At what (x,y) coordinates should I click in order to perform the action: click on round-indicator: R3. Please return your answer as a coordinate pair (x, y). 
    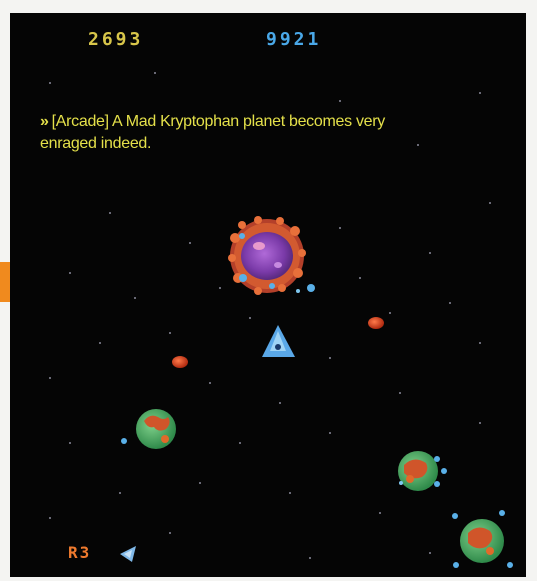
    Looking at the image, I should click on (80, 552).